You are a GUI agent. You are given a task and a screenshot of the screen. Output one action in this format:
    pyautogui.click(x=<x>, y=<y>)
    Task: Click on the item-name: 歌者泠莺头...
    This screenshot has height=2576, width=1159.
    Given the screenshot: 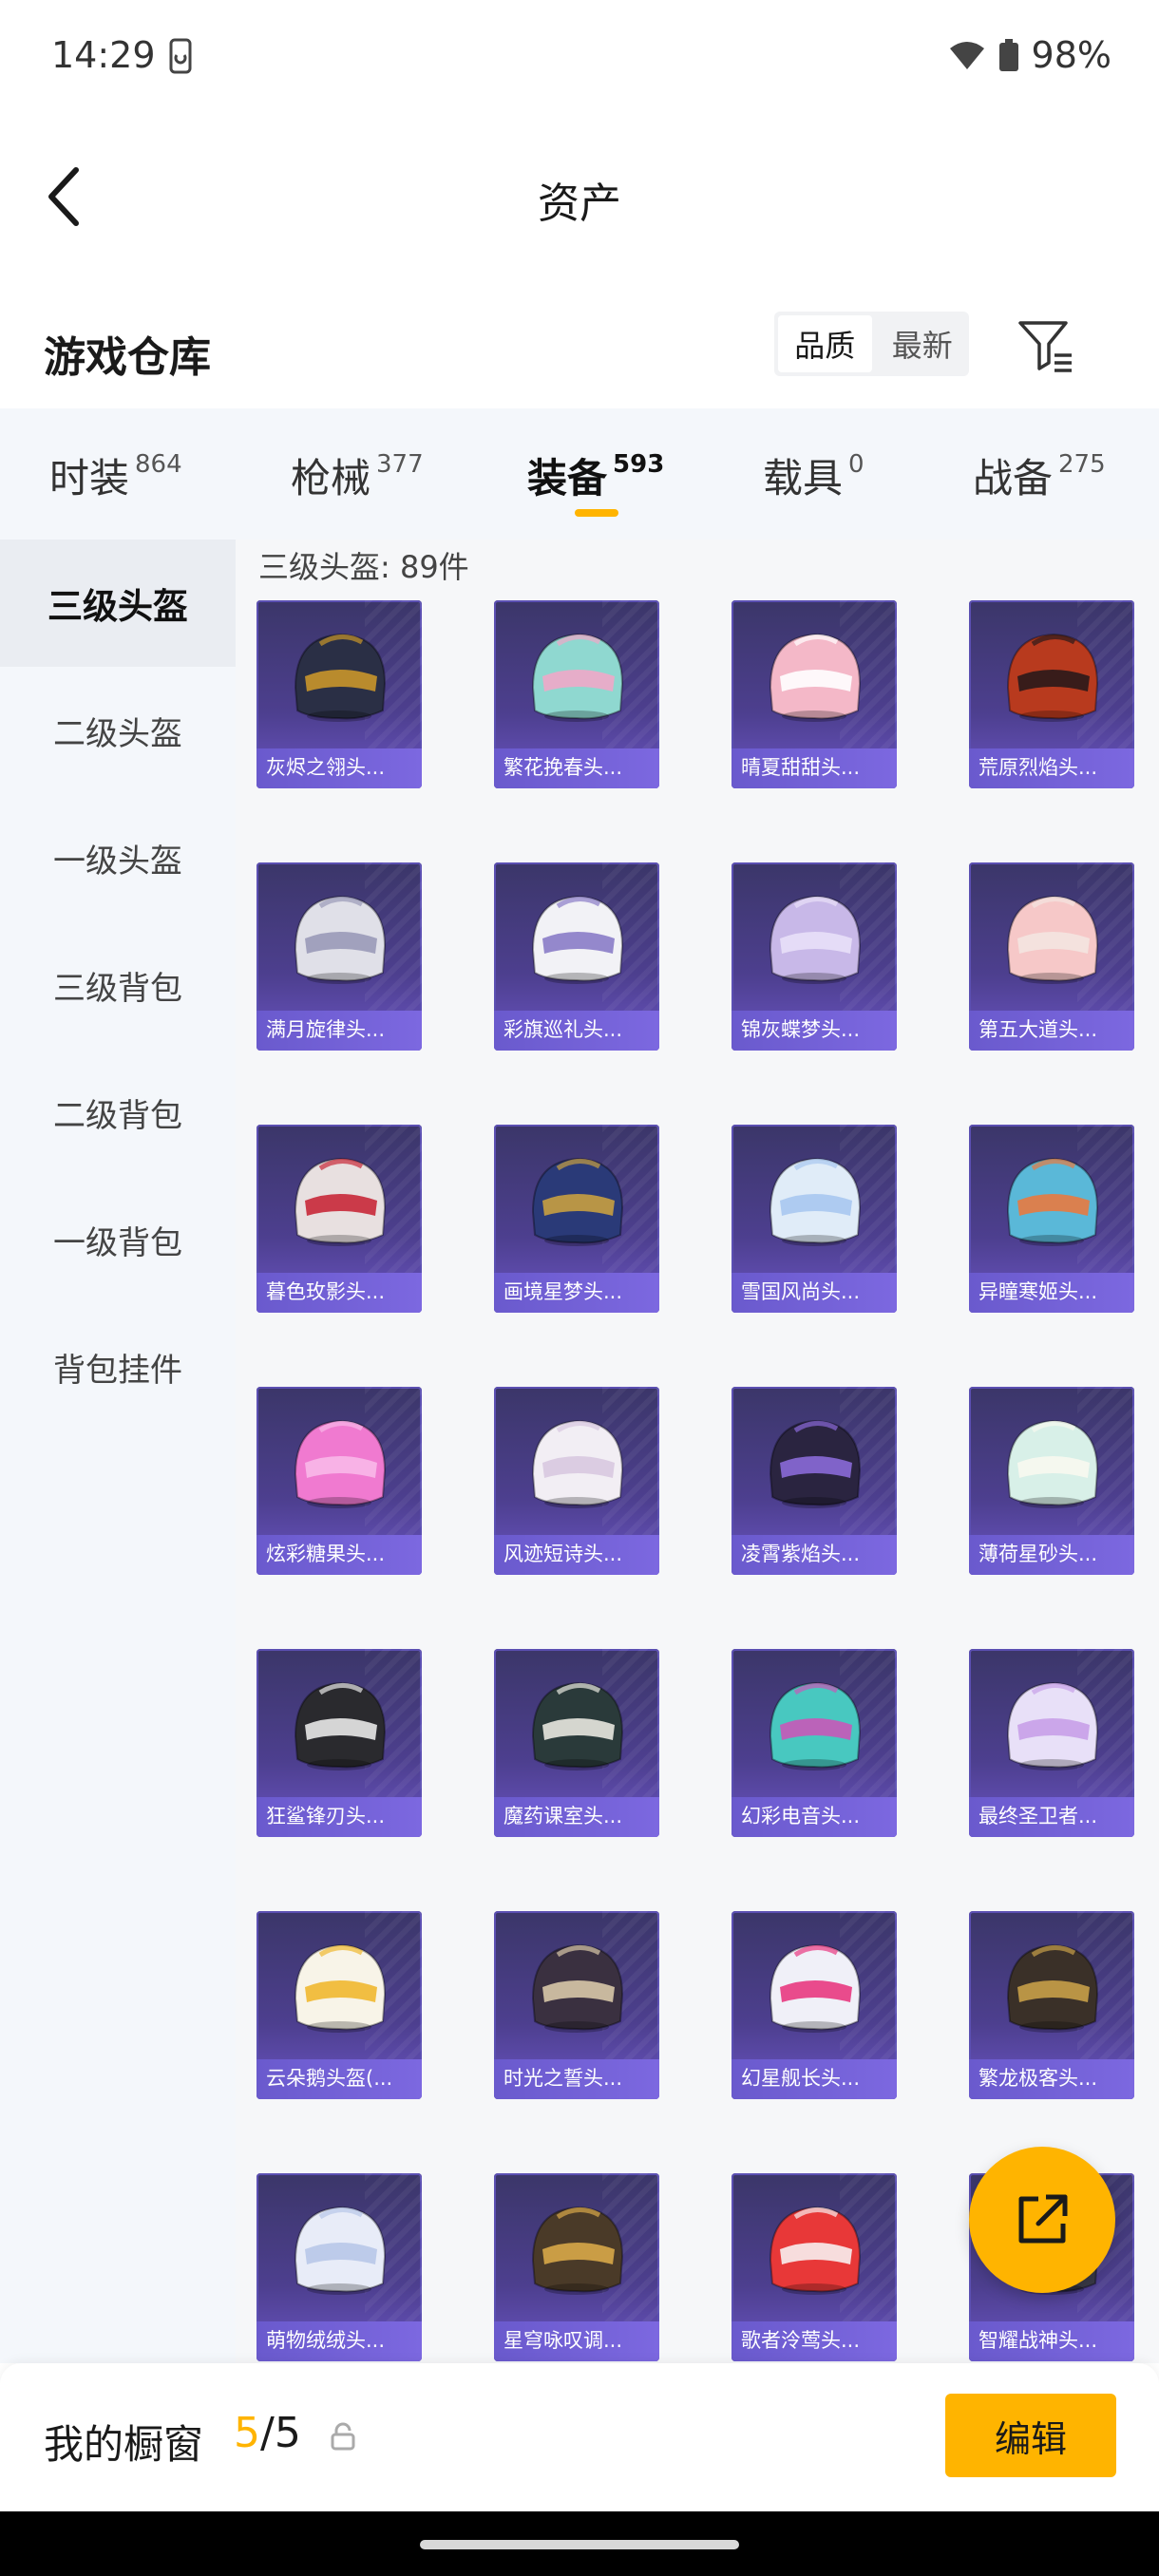 What is the action you would take?
    pyautogui.click(x=801, y=2340)
    